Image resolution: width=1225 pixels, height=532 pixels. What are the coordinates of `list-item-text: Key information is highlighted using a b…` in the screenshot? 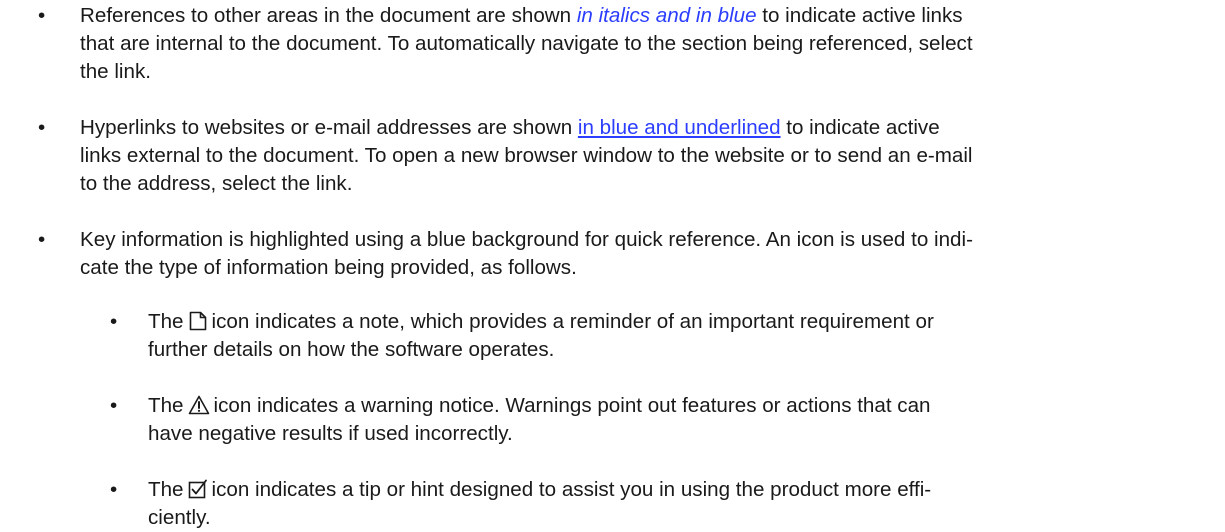 It's located at (526, 254).